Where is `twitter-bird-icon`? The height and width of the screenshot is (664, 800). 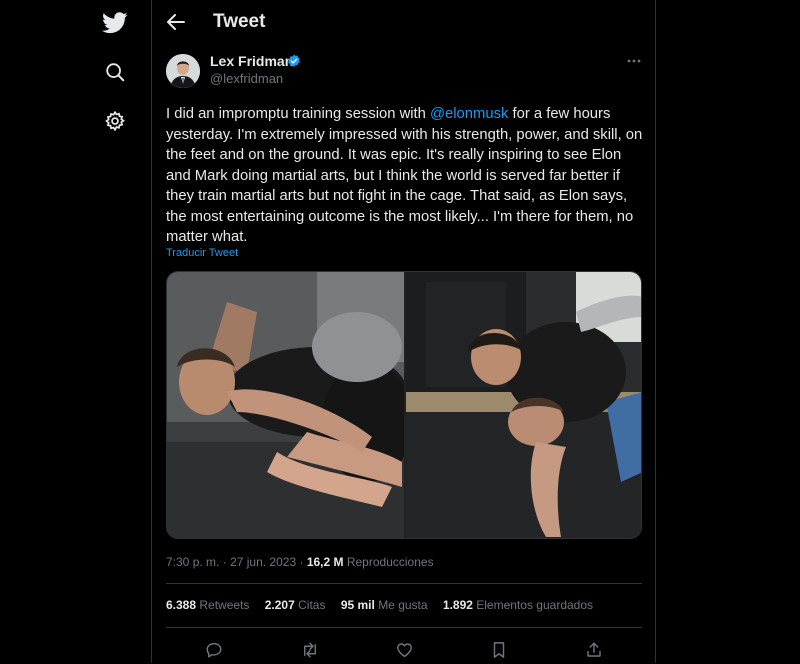 twitter-bird-icon is located at coordinates (115, 23).